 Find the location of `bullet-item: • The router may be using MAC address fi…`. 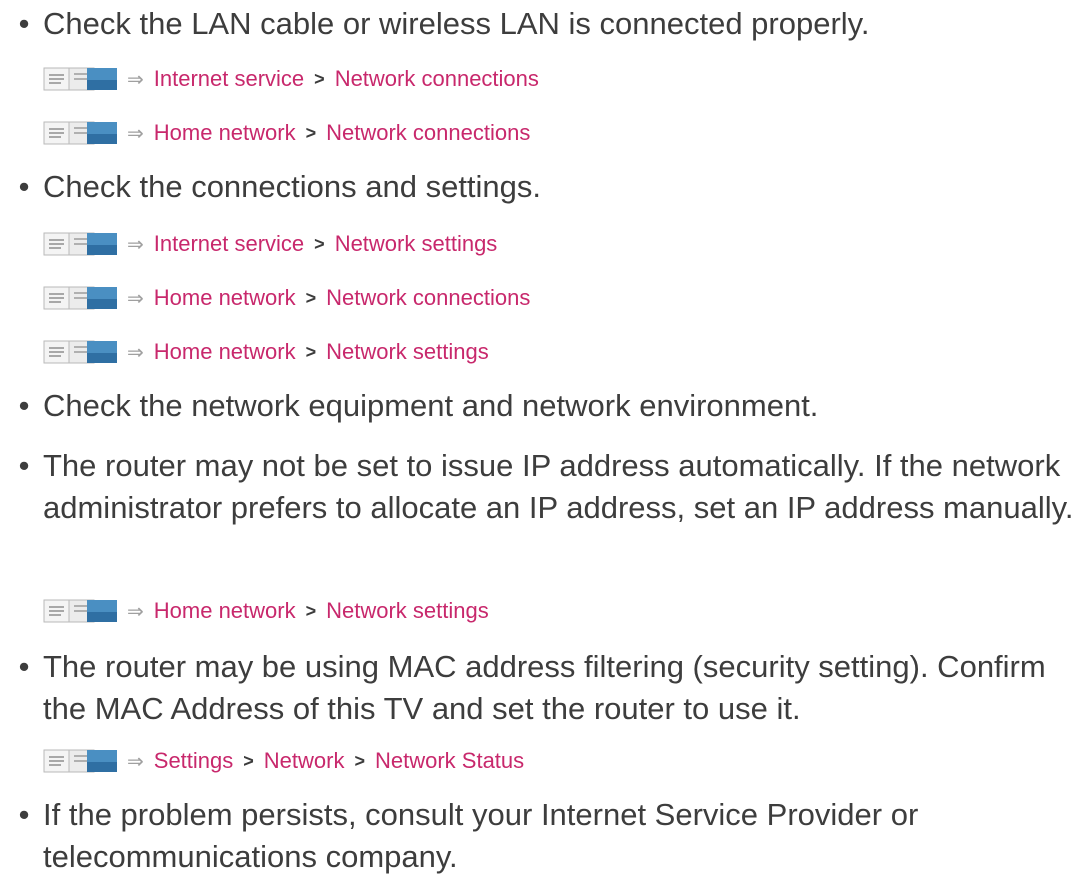

bullet-item: • The router may be using MAC address fi… is located at coordinates (542, 688).